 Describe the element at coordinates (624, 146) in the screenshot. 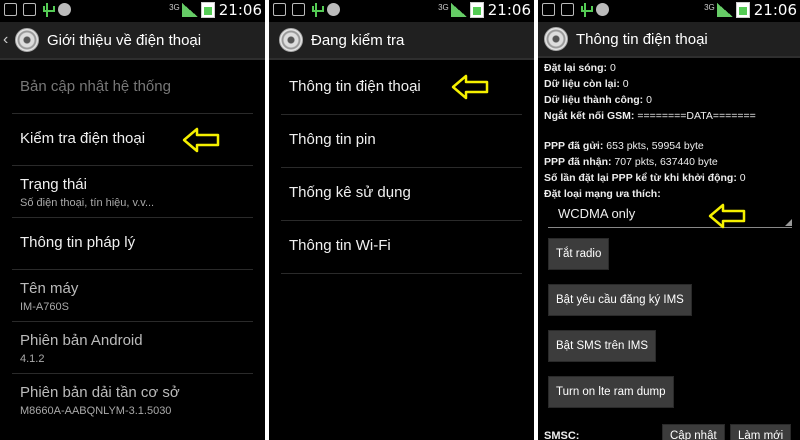

I see `info-line-ppp-sent: PPP đã gửi: 653 pkts, 59954 byte` at that location.